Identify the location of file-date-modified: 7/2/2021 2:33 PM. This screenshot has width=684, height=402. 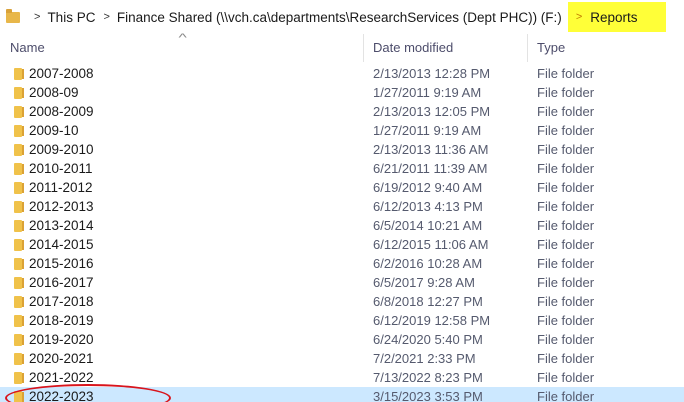
(424, 358).